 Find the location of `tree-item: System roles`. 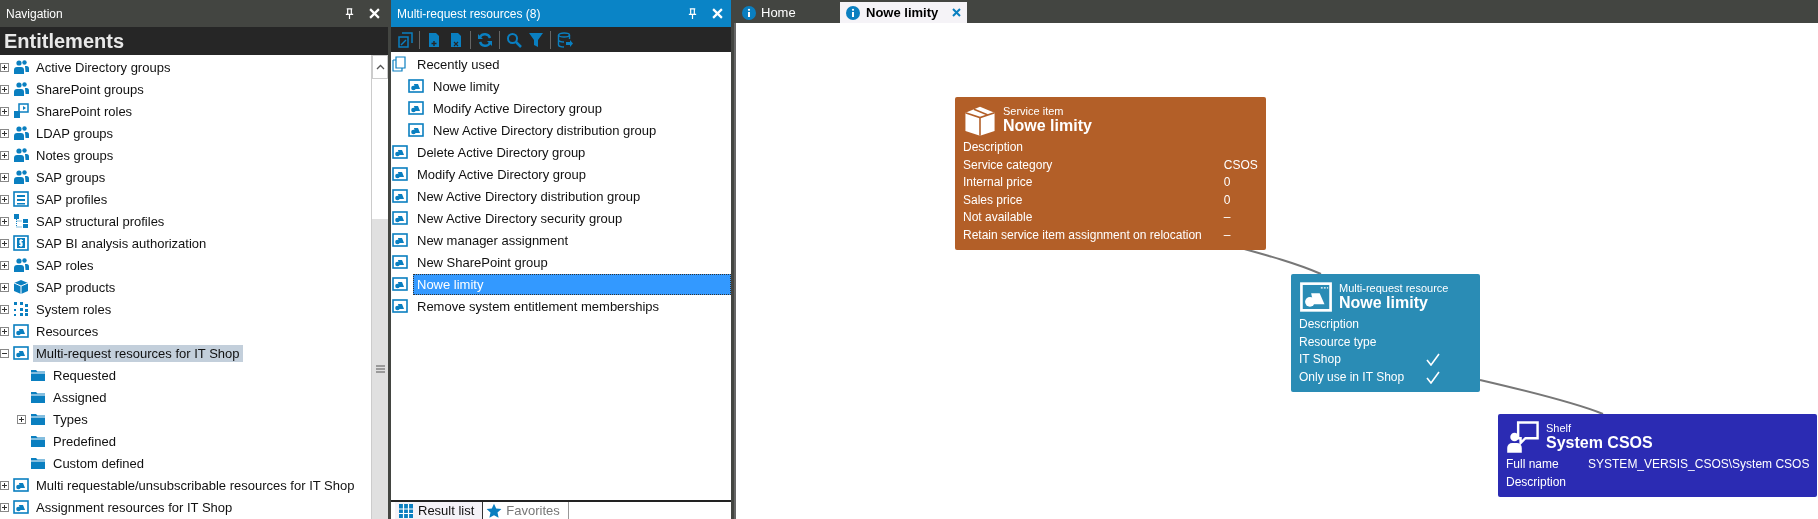

tree-item: System roles is located at coordinates (74, 309).